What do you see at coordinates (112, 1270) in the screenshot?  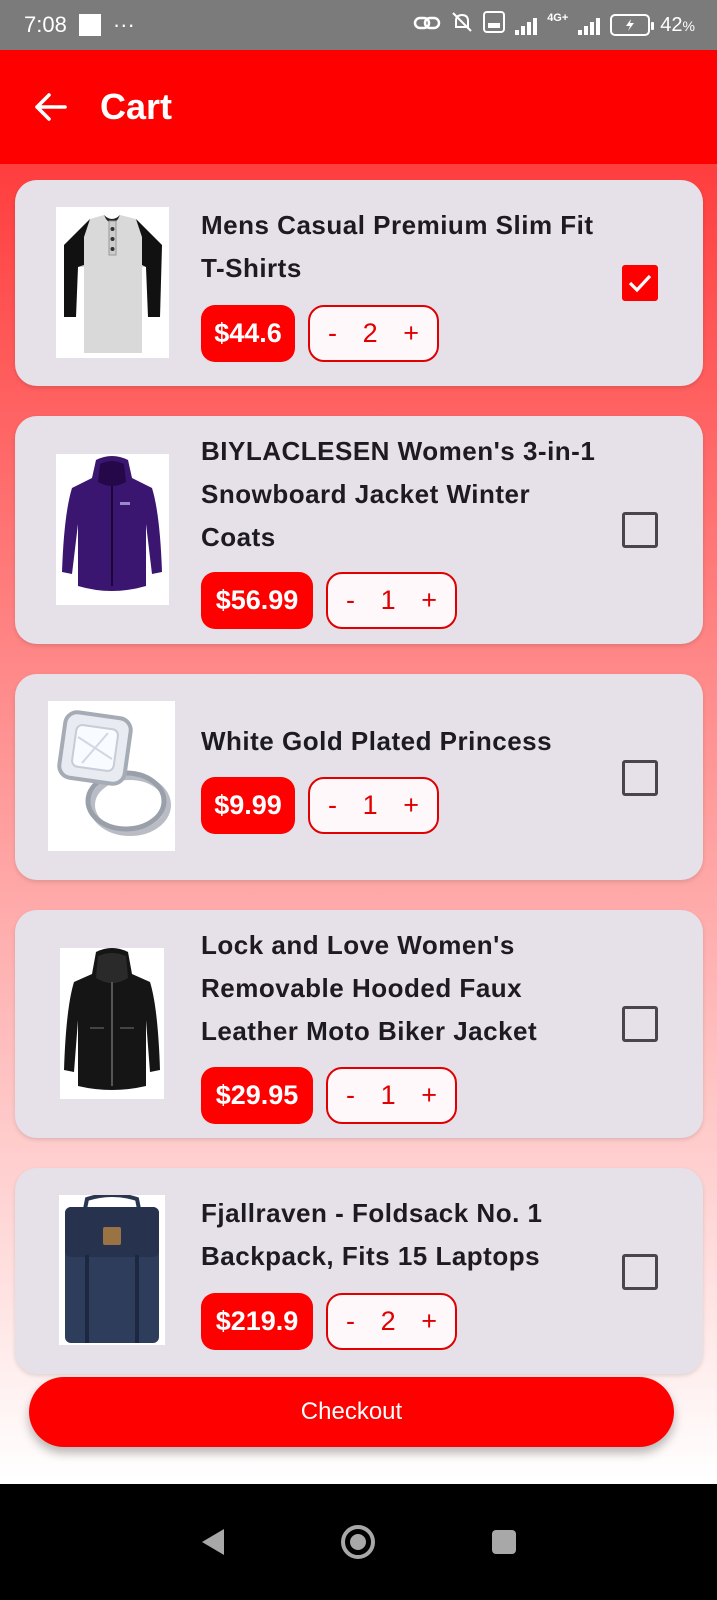 I see `backpack-image` at bounding box center [112, 1270].